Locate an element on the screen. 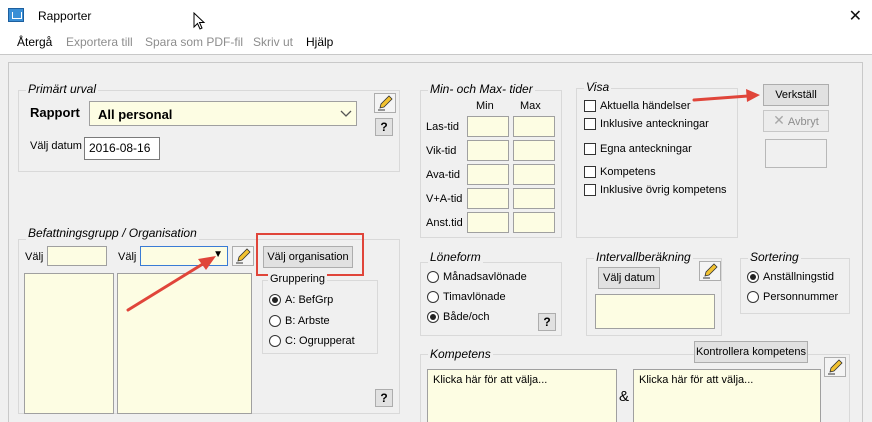  anst-tid-max-input is located at coordinates (534, 222).